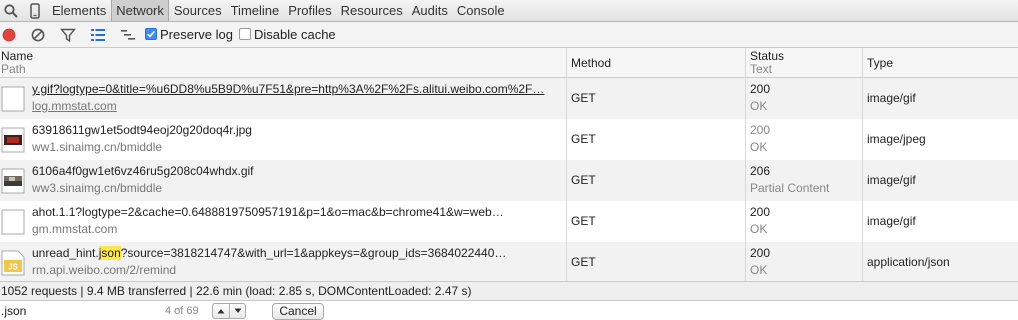 The image size is (1018, 320). What do you see at coordinates (908, 262) in the screenshot?
I see `request-type: application/json` at bounding box center [908, 262].